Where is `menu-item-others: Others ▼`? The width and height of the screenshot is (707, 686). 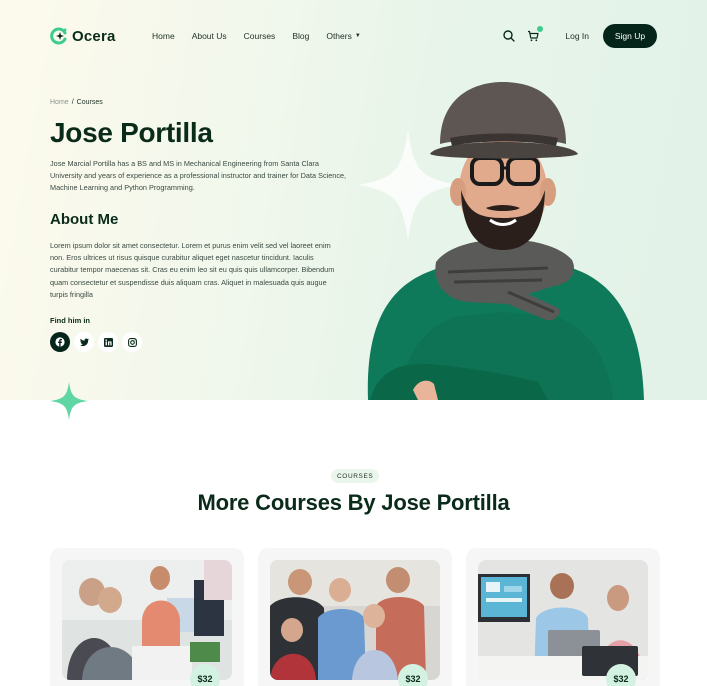
menu-item-others: Others ▼ is located at coordinates (343, 36).